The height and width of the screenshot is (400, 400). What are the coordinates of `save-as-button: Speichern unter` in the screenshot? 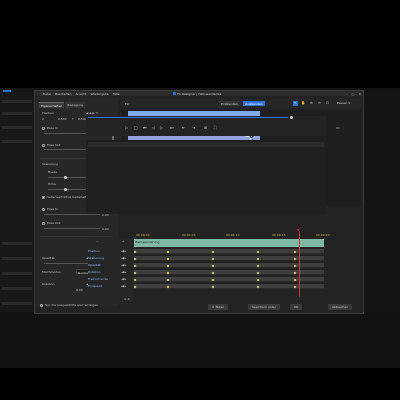 It's located at (264, 307).